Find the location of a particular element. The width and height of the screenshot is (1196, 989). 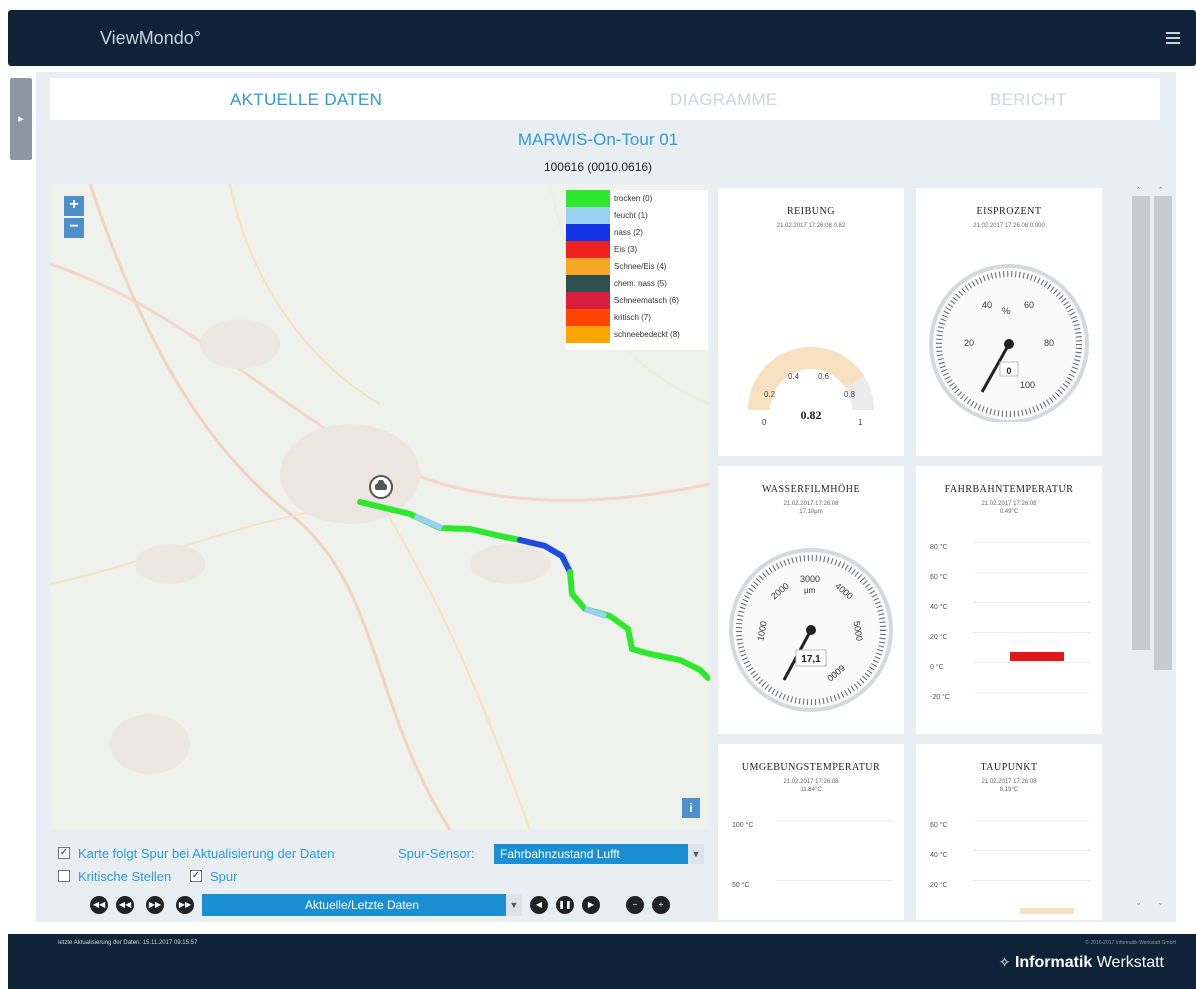

legend-label: chem. nass (5) is located at coordinates (640, 283).